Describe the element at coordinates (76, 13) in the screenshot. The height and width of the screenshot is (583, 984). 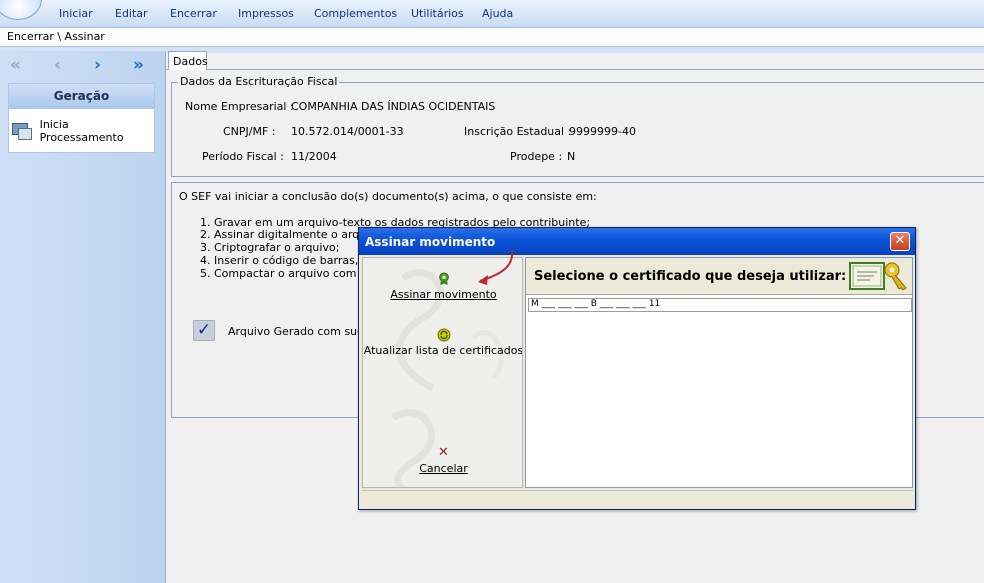
I see `menu-item-iniciar: Iniciar` at that location.